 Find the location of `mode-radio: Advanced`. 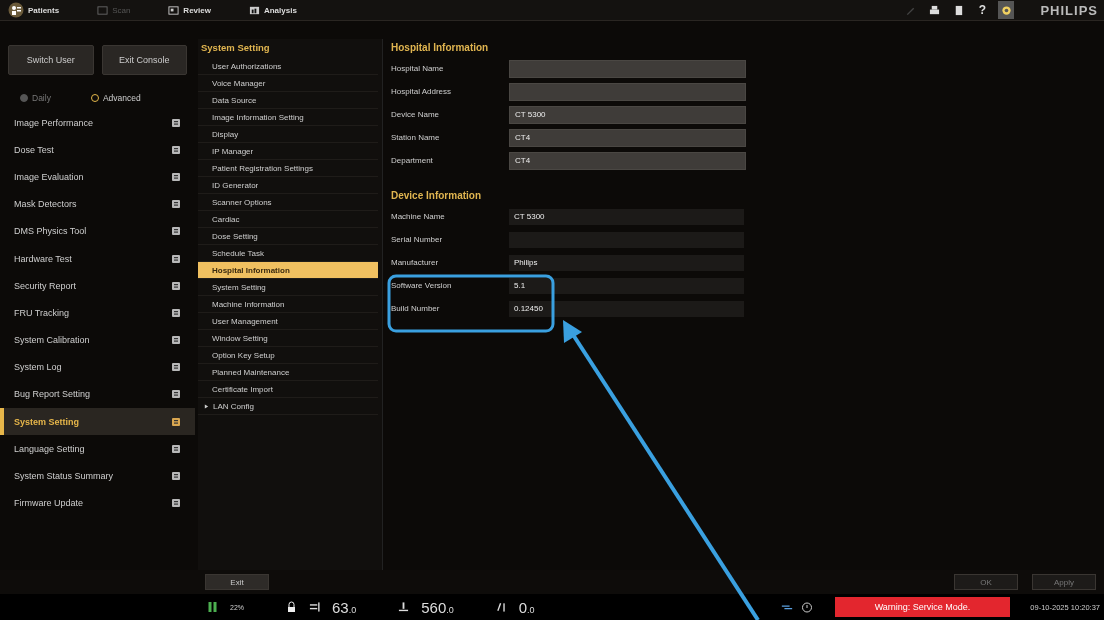

mode-radio: Advanced is located at coordinates (115, 98).